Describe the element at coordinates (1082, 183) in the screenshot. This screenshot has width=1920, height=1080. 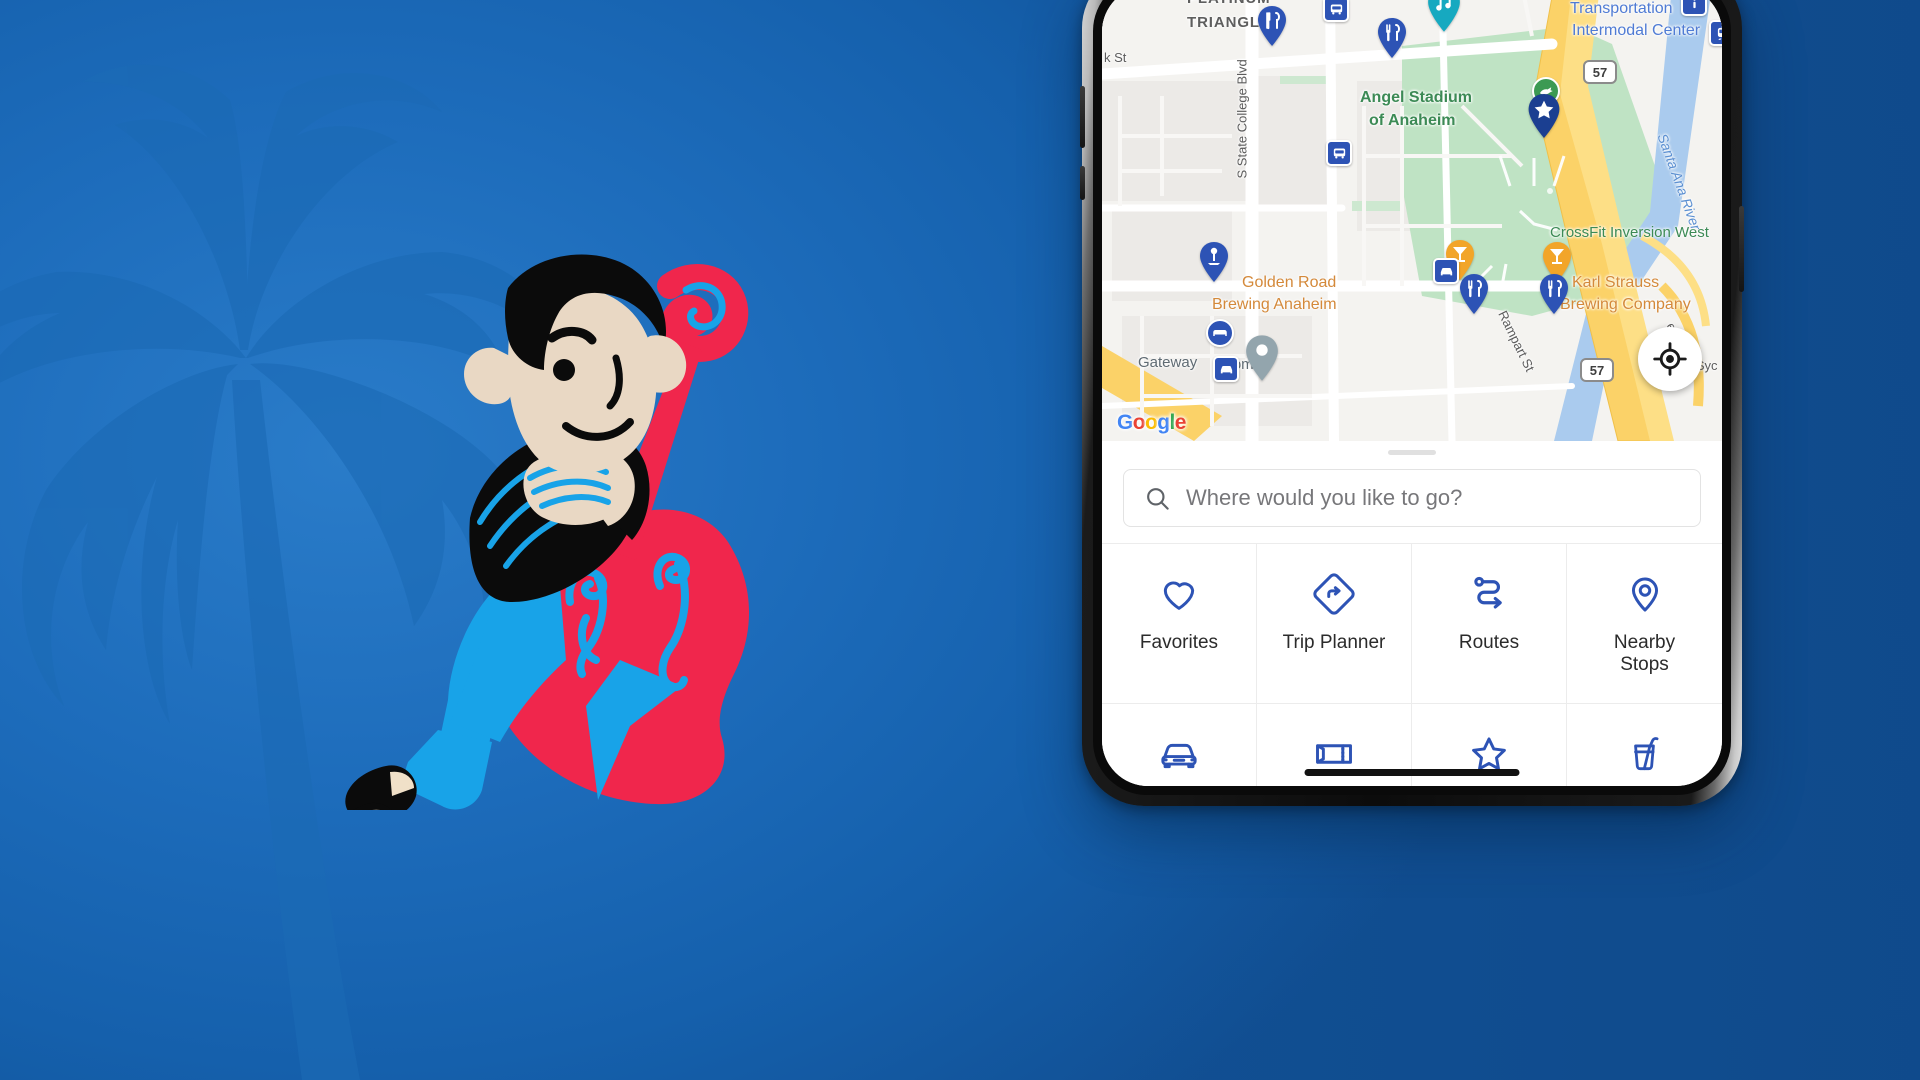
I see `phone-volume-down-key` at that location.